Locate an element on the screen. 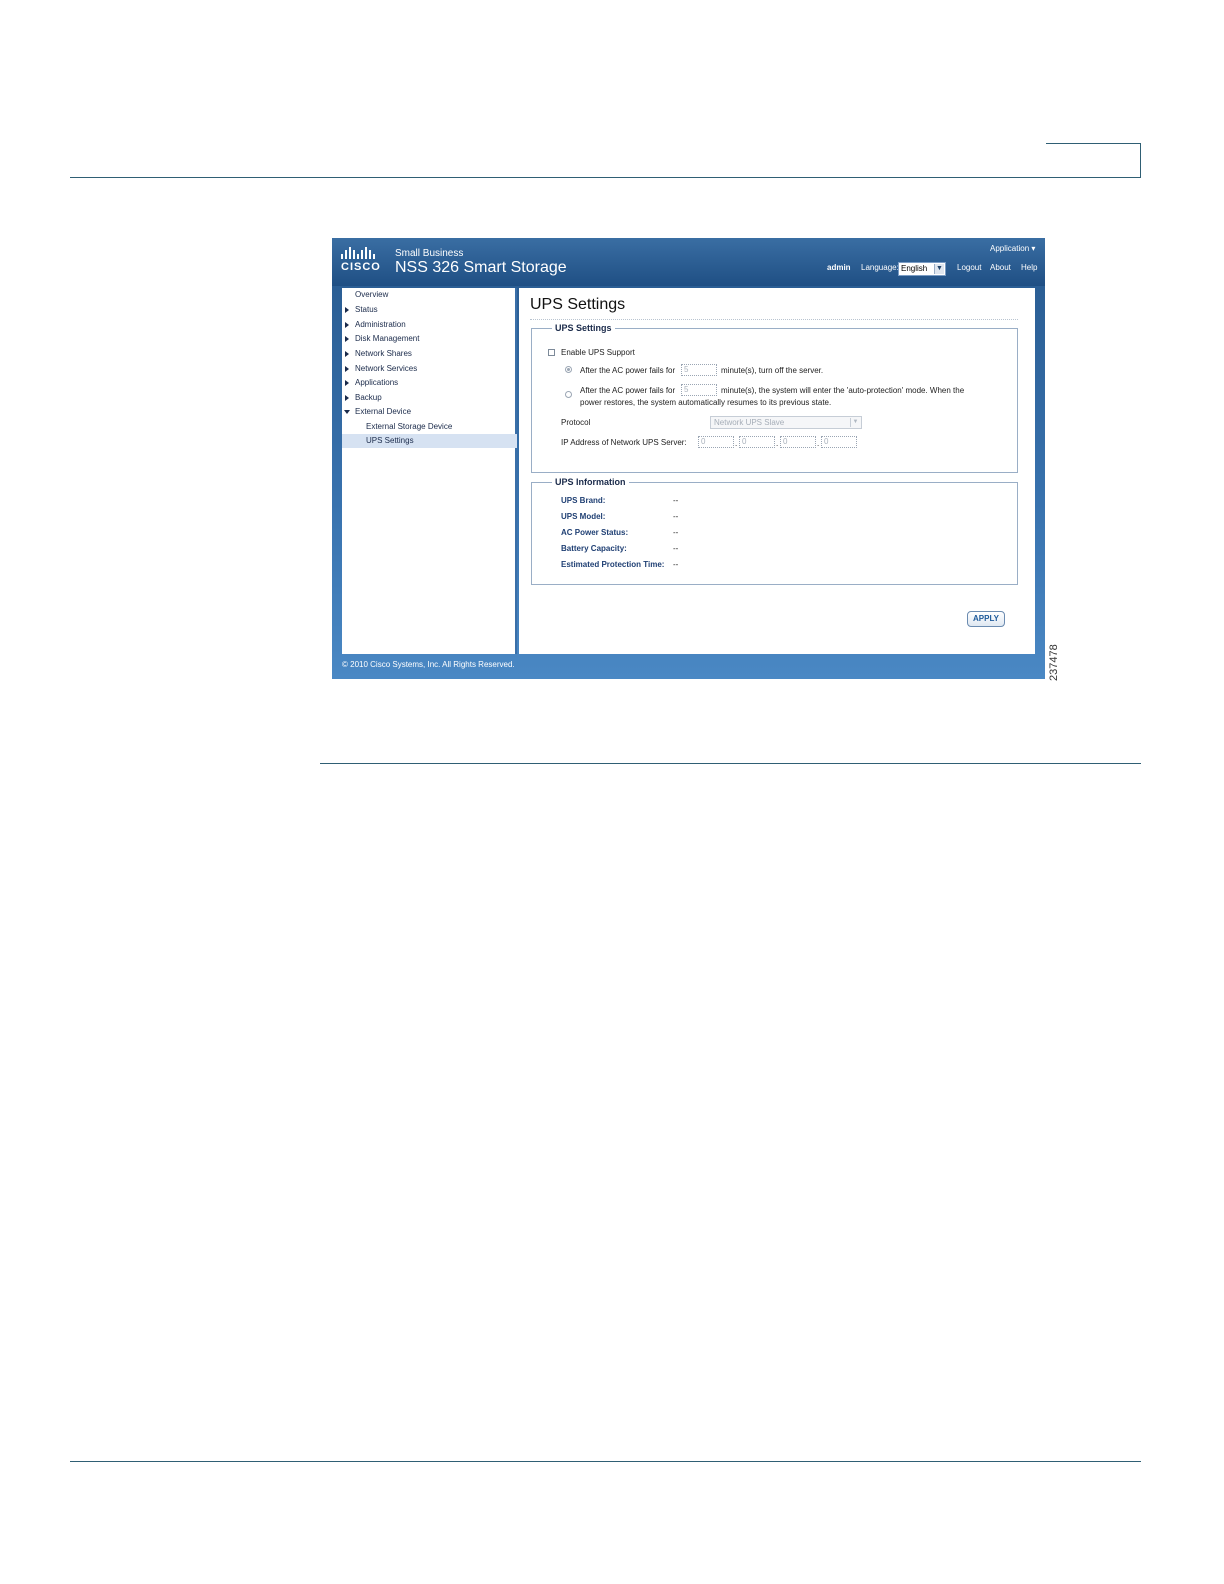 This screenshot has width=1224, height=1584. logo-wordmark: CISCO is located at coordinates (361, 267).